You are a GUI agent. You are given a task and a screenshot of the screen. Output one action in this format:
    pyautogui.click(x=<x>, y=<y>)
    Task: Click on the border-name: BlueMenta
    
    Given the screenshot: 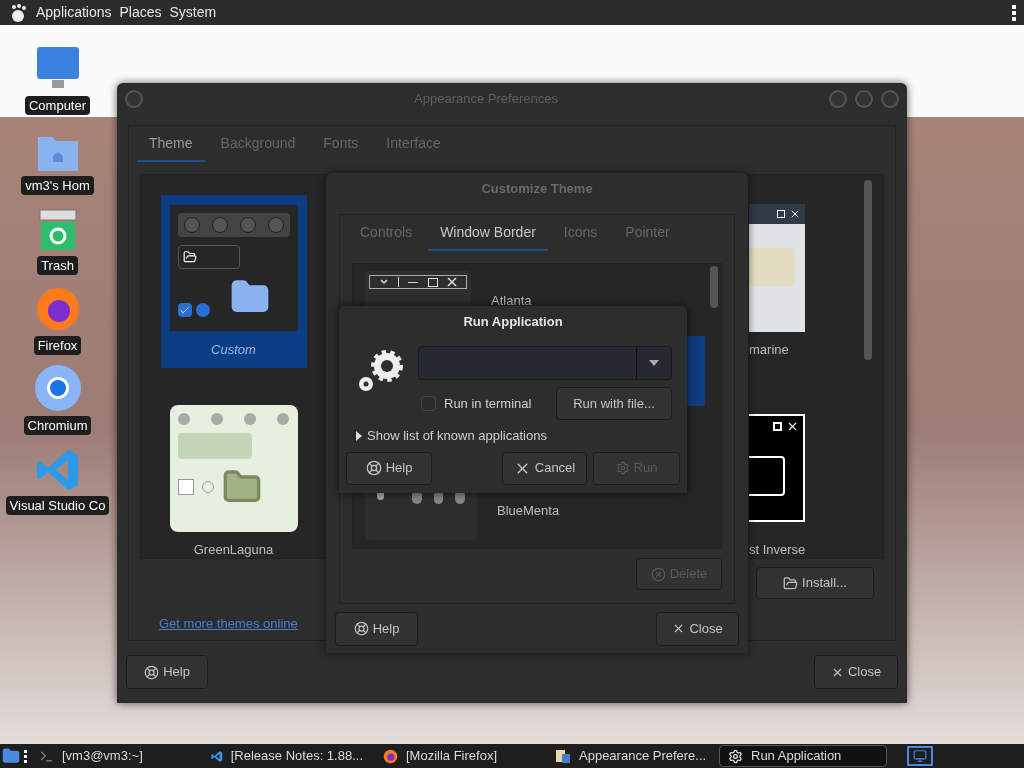 What is the action you would take?
    pyautogui.click(x=528, y=511)
    